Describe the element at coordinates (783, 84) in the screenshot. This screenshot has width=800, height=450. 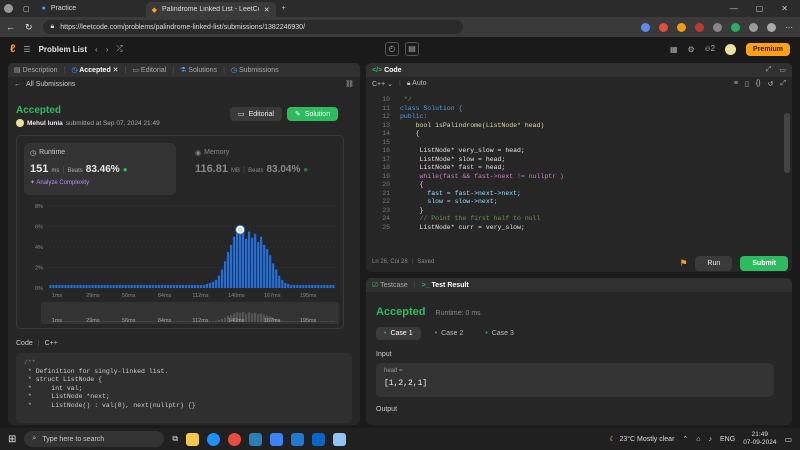
I see `fullscreen-icon: ⤢` at that location.